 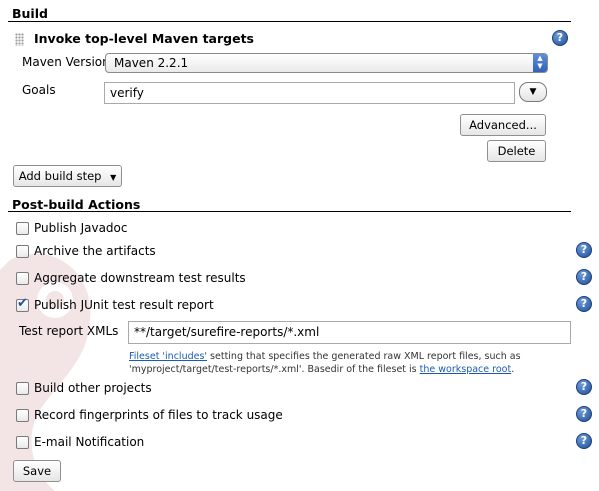 What do you see at coordinates (22, 304) in the screenshot?
I see `junit-report-checkbox` at bounding box center [22, 304].